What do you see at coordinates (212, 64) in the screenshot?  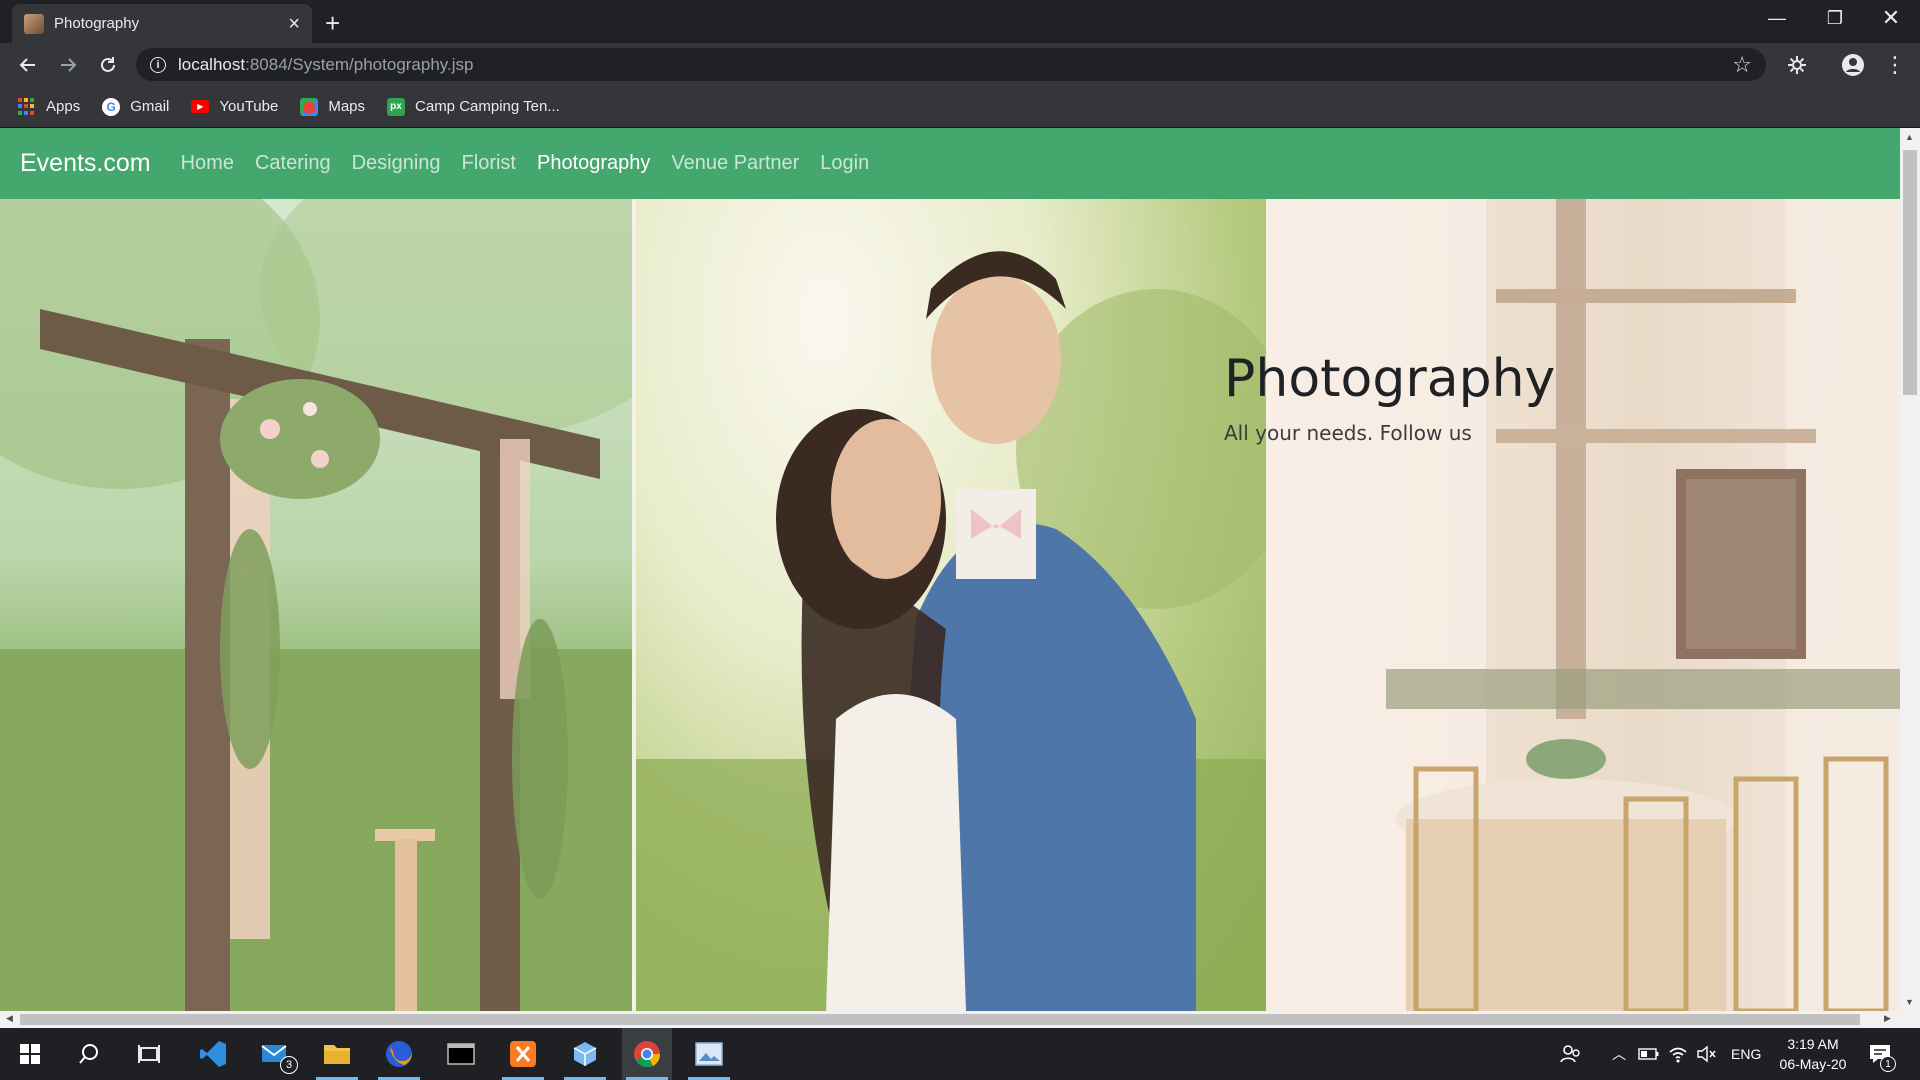 I see `url-host: localhost` at bounding box center [212, 64].